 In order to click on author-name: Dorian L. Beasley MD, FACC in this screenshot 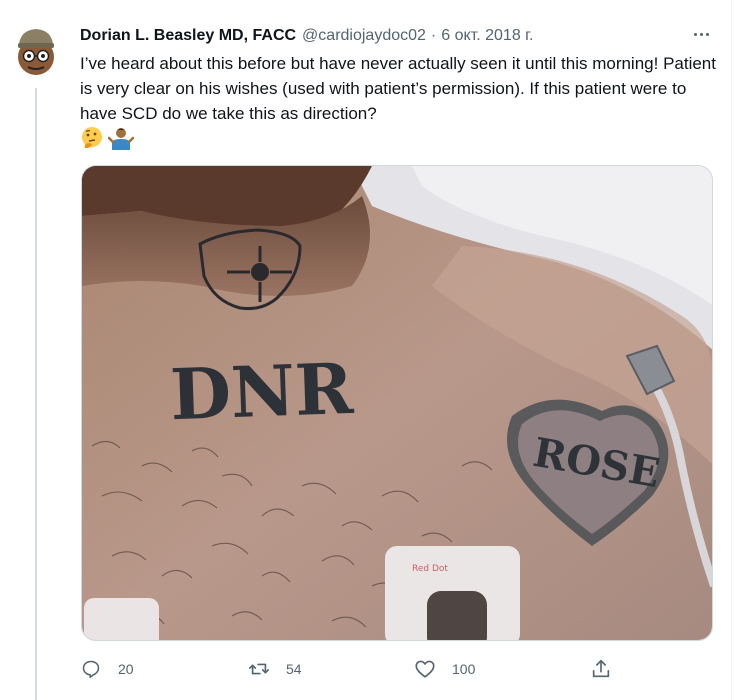, I will do `click(188, 36)`.